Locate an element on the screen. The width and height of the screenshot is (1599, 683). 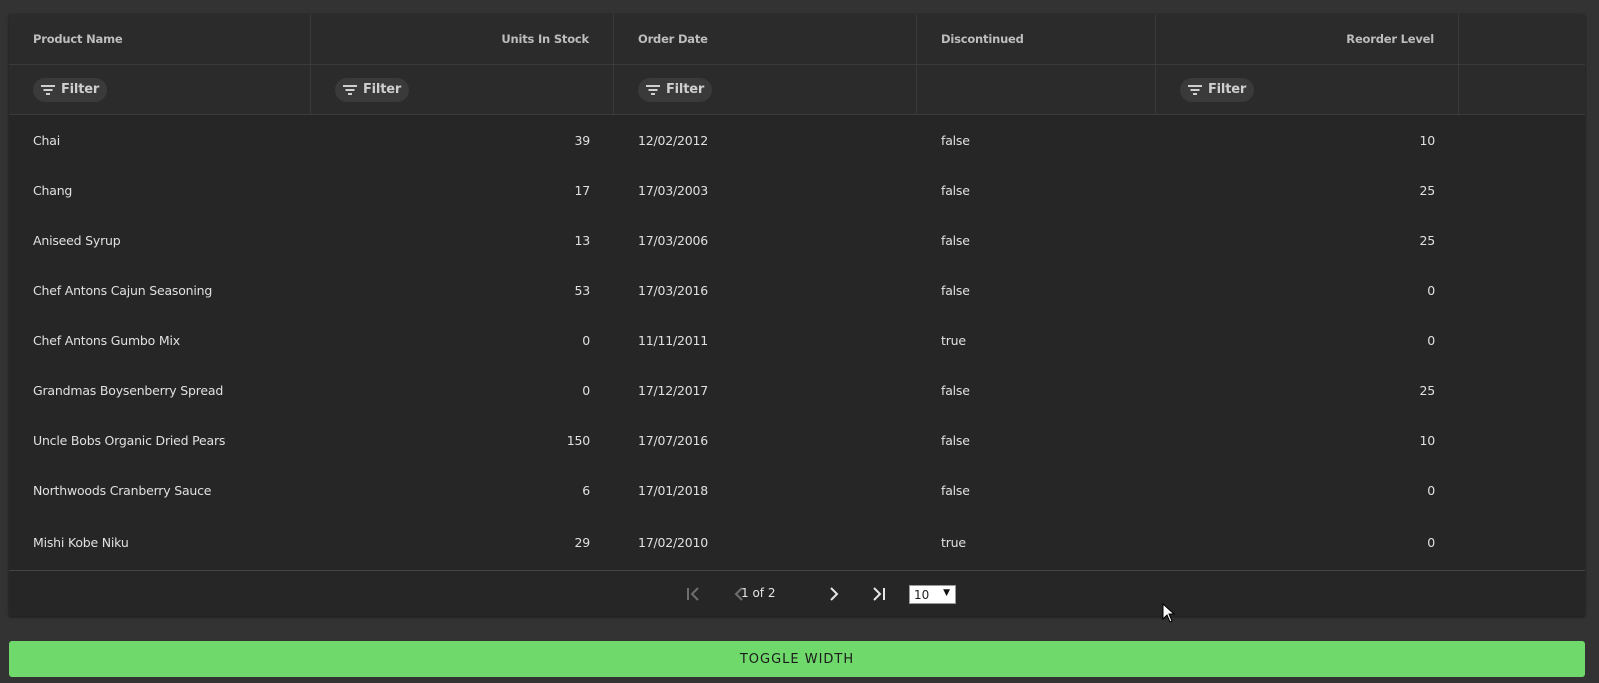
cell-product-name: Chang is located at coordinates (53, 190).